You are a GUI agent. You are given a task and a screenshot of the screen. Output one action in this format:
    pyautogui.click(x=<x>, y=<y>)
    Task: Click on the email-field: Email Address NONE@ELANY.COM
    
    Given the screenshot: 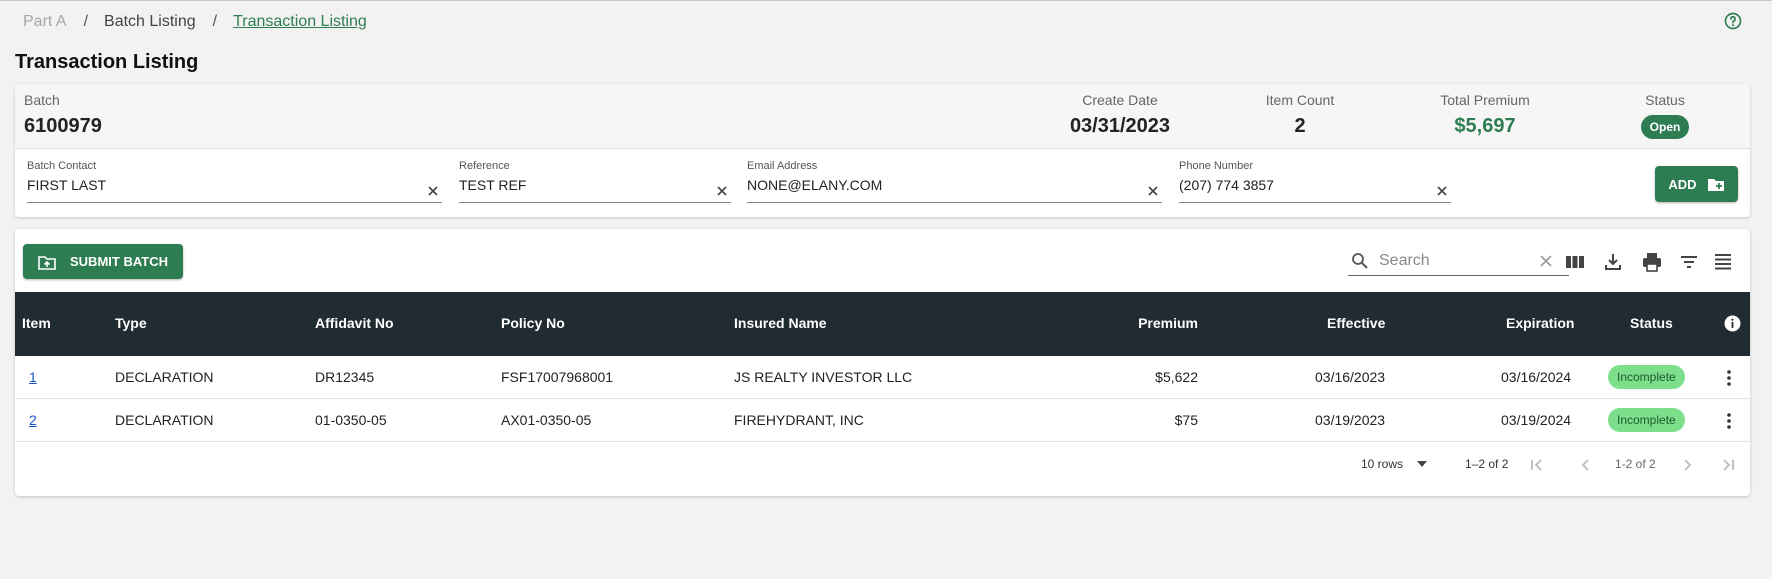 What is the action you would take?
    pyautogui.click(x=954, y=181)
    